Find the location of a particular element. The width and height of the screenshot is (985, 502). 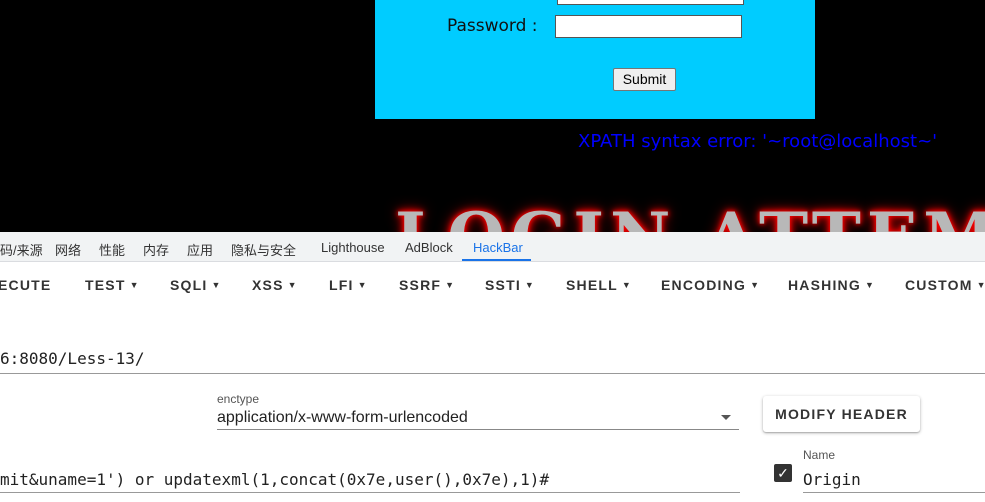

shell-menu: SHELL ▼ is located at coordinates (599, 285).